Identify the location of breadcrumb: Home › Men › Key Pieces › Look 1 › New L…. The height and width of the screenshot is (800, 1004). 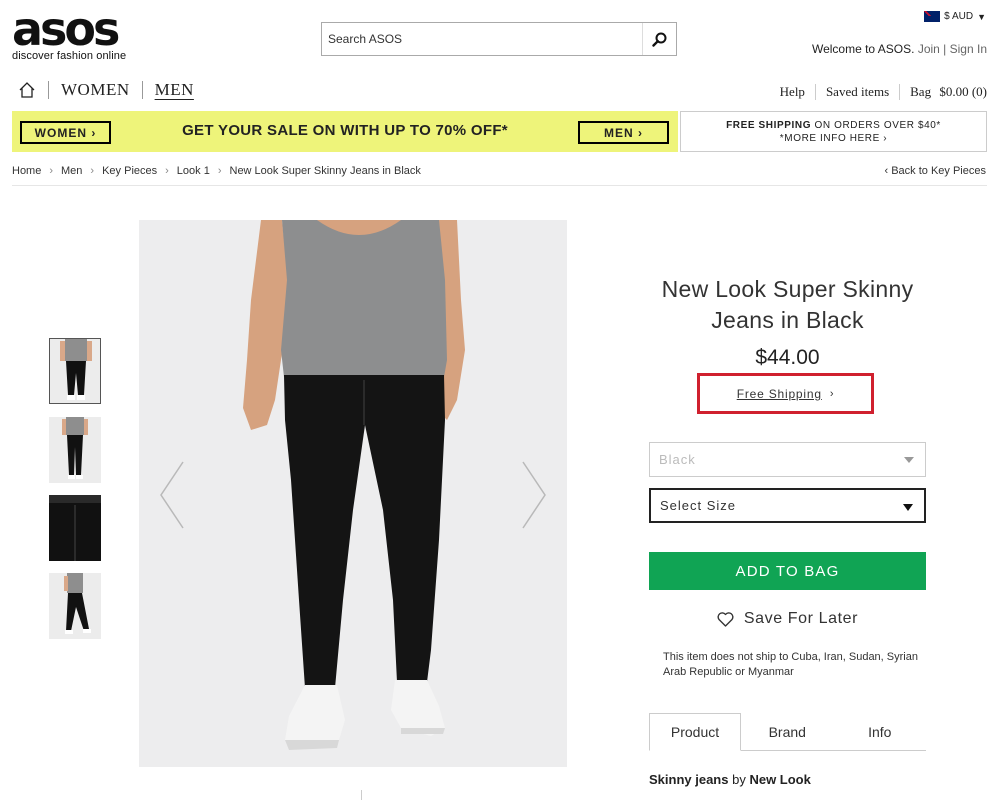
(216, 171).